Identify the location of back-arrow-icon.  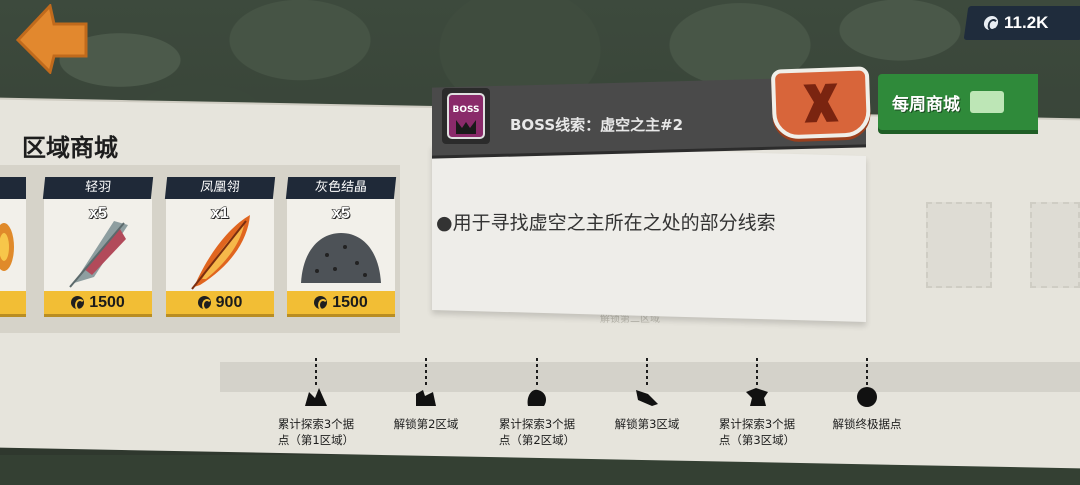
(51, 38).